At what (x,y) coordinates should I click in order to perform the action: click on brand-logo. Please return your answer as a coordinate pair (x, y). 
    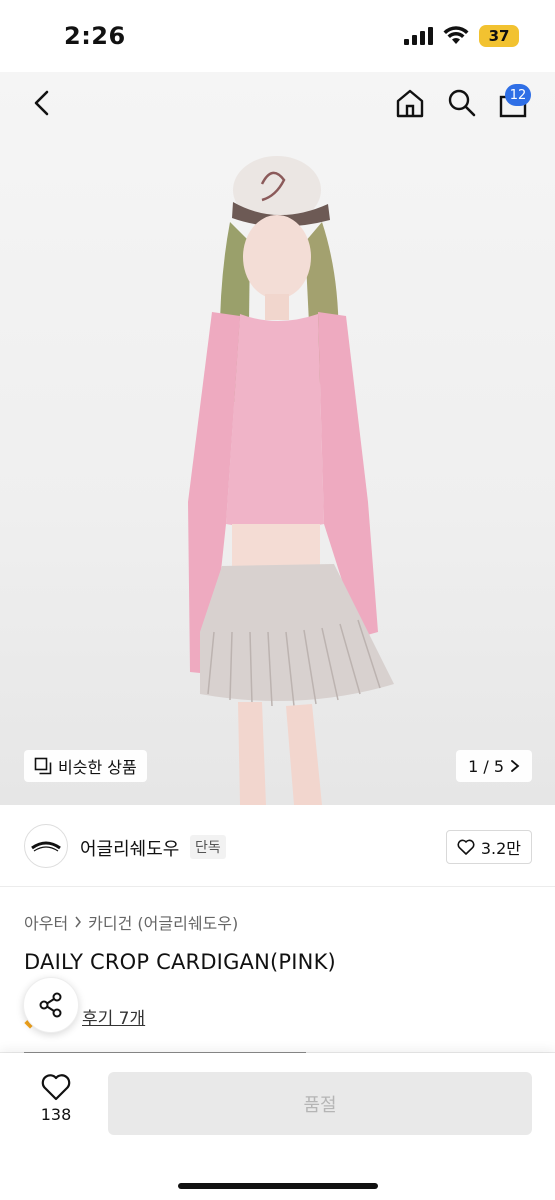
    Looking at the image, I should click on (46, 846).